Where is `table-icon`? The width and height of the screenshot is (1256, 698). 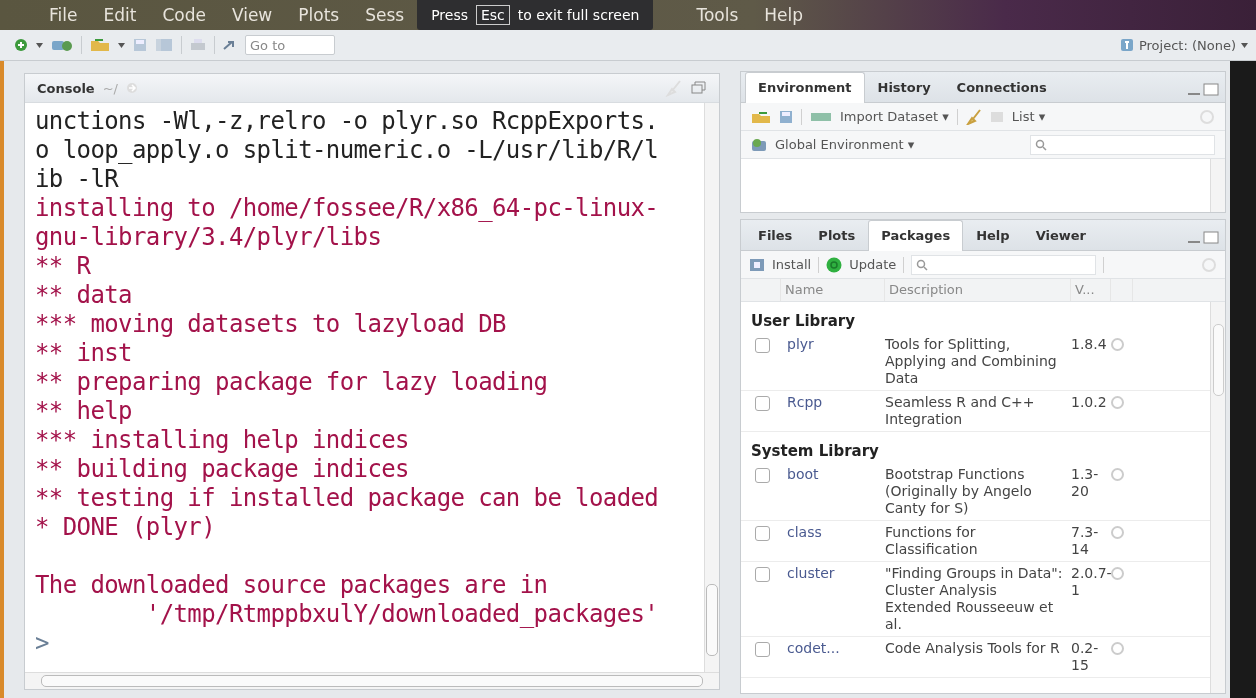
table-icon is located at coordinates (821, 116).